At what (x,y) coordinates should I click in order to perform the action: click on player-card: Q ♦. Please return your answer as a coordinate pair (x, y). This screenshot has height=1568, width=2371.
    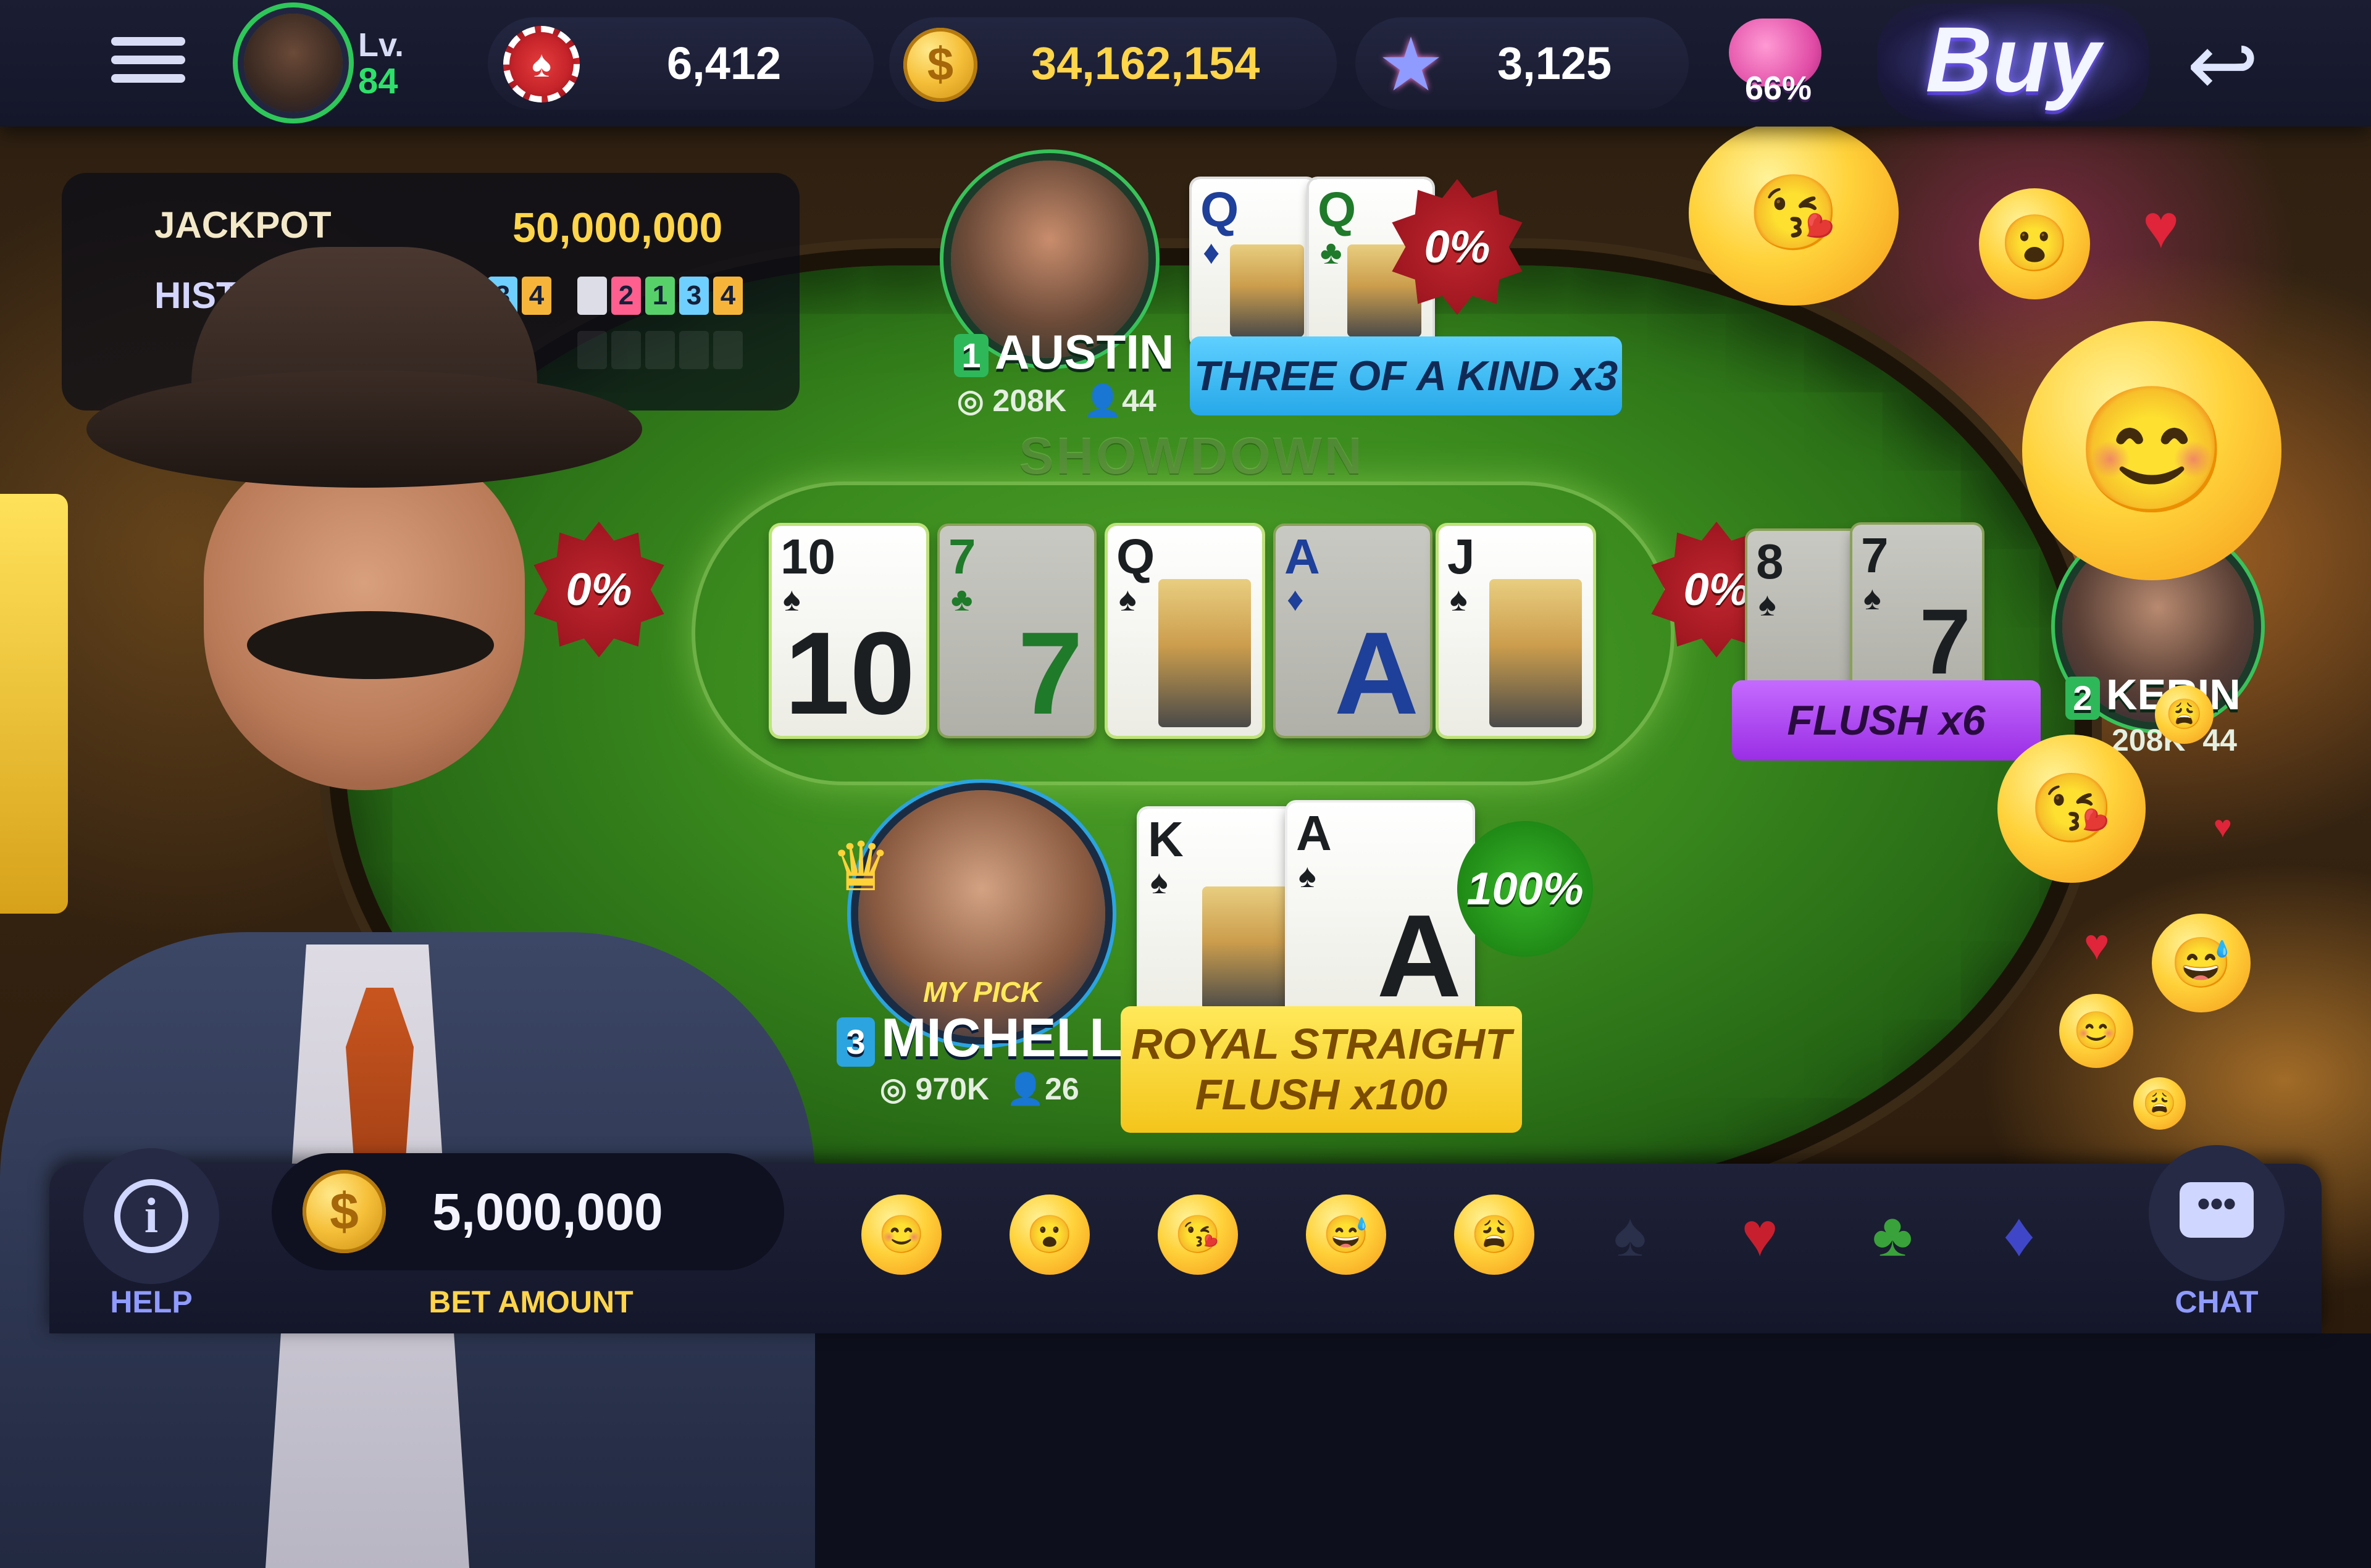
    Looking at the image, I should click on (1253, 262).